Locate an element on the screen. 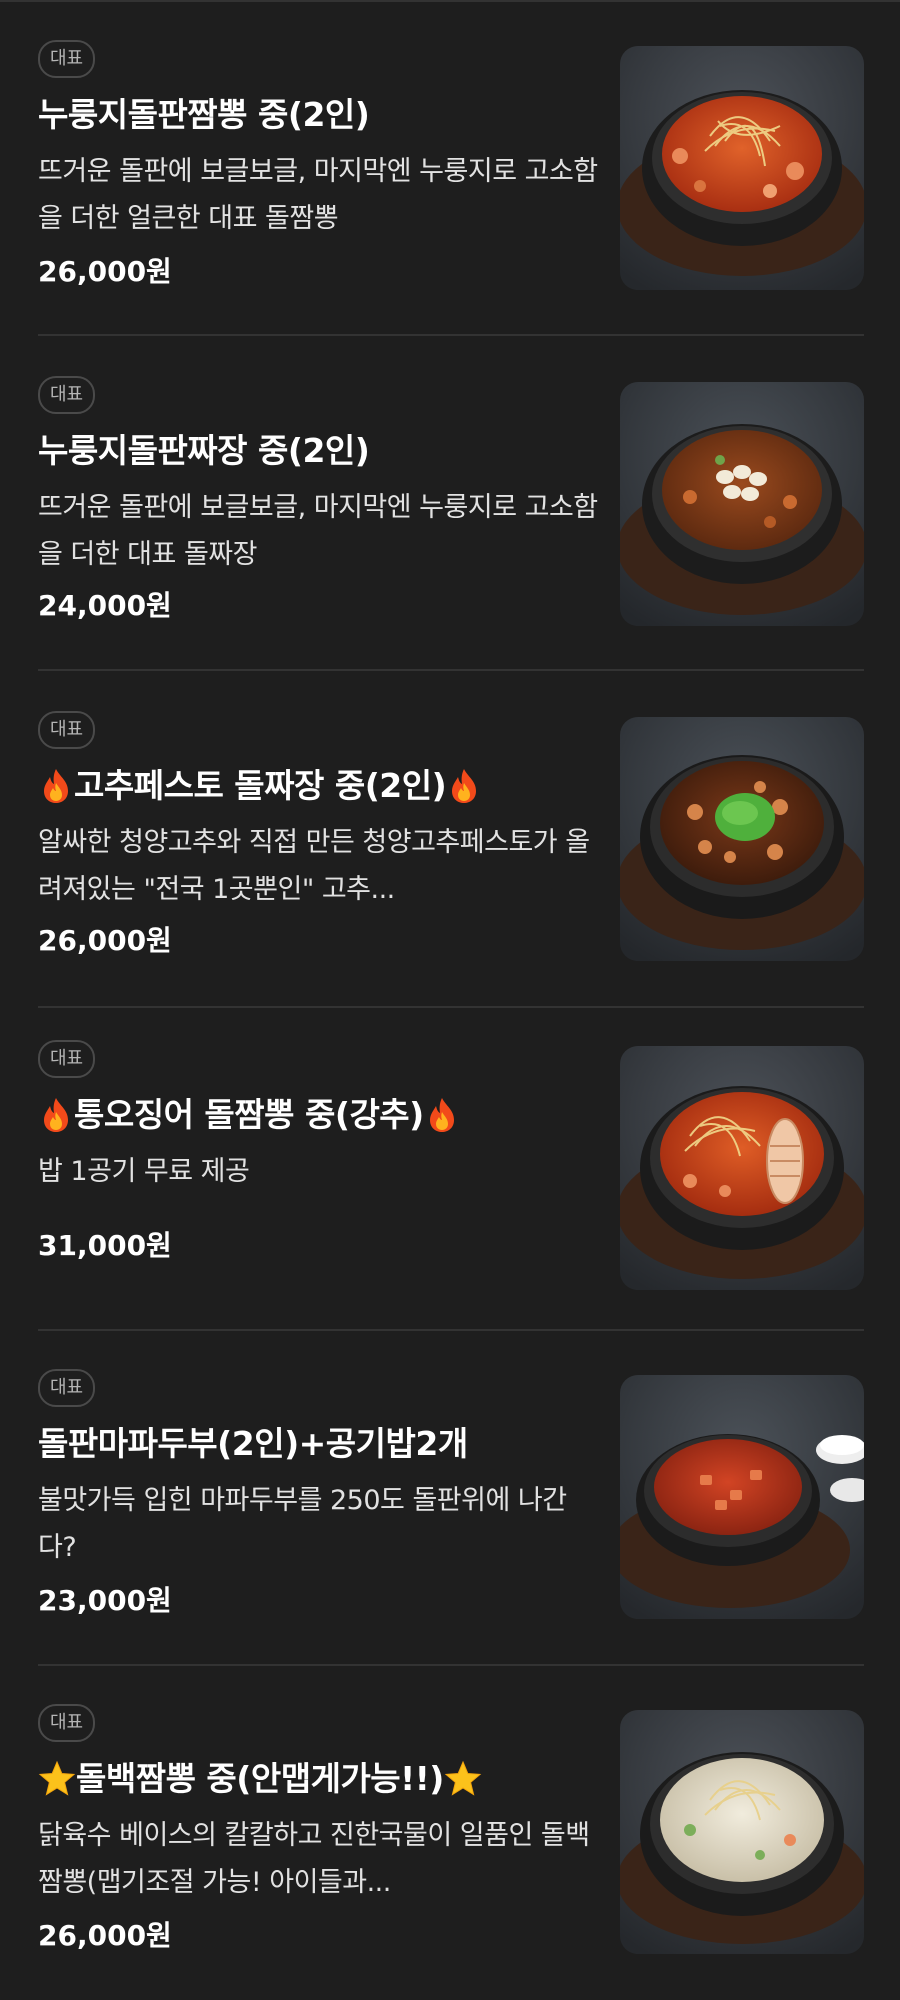 This screenshot has height=2000, width=900. menu-item-name: 누룽지돌판짜장 중(2인) is located at coordinates (318, 451).